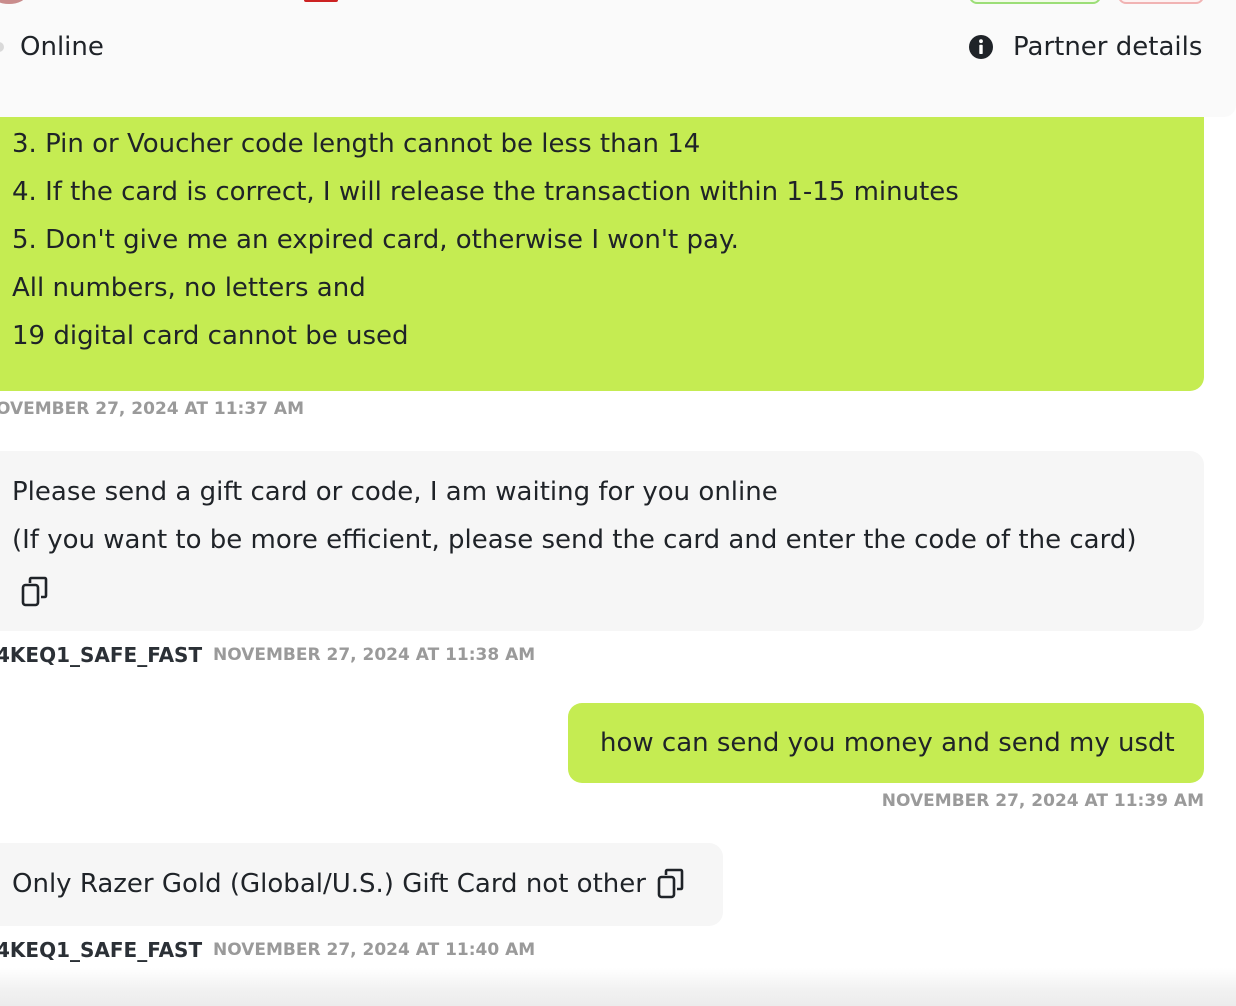 The image size is (1236, 1006). I want to click on message-text-line: how can send you money and send my usdt, so click(887, 743).